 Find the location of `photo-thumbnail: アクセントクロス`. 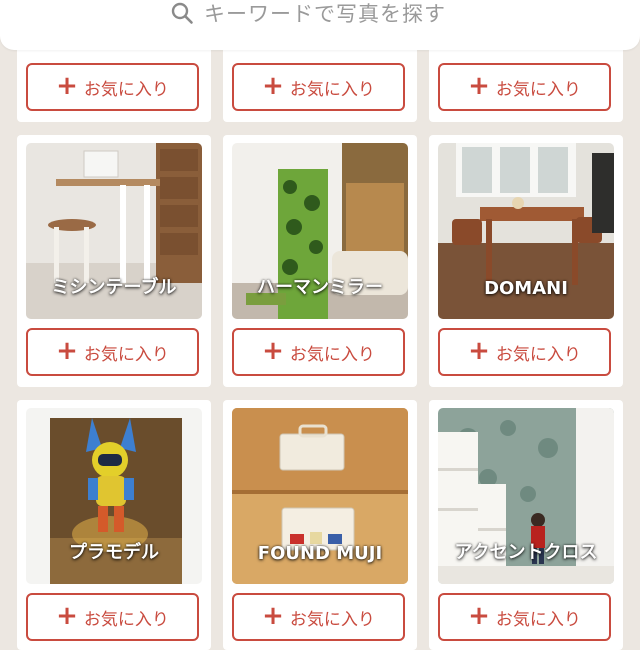

photo-thumbnail: アクセントクロス is located at coordinates (526, 496).